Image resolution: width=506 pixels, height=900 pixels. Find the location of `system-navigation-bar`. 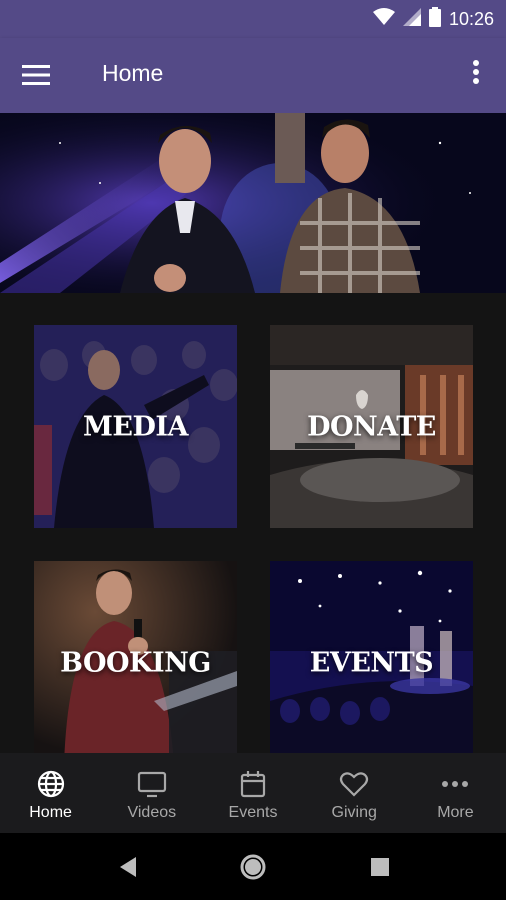

system-navigation-bar is located at coordinates (253, 866).